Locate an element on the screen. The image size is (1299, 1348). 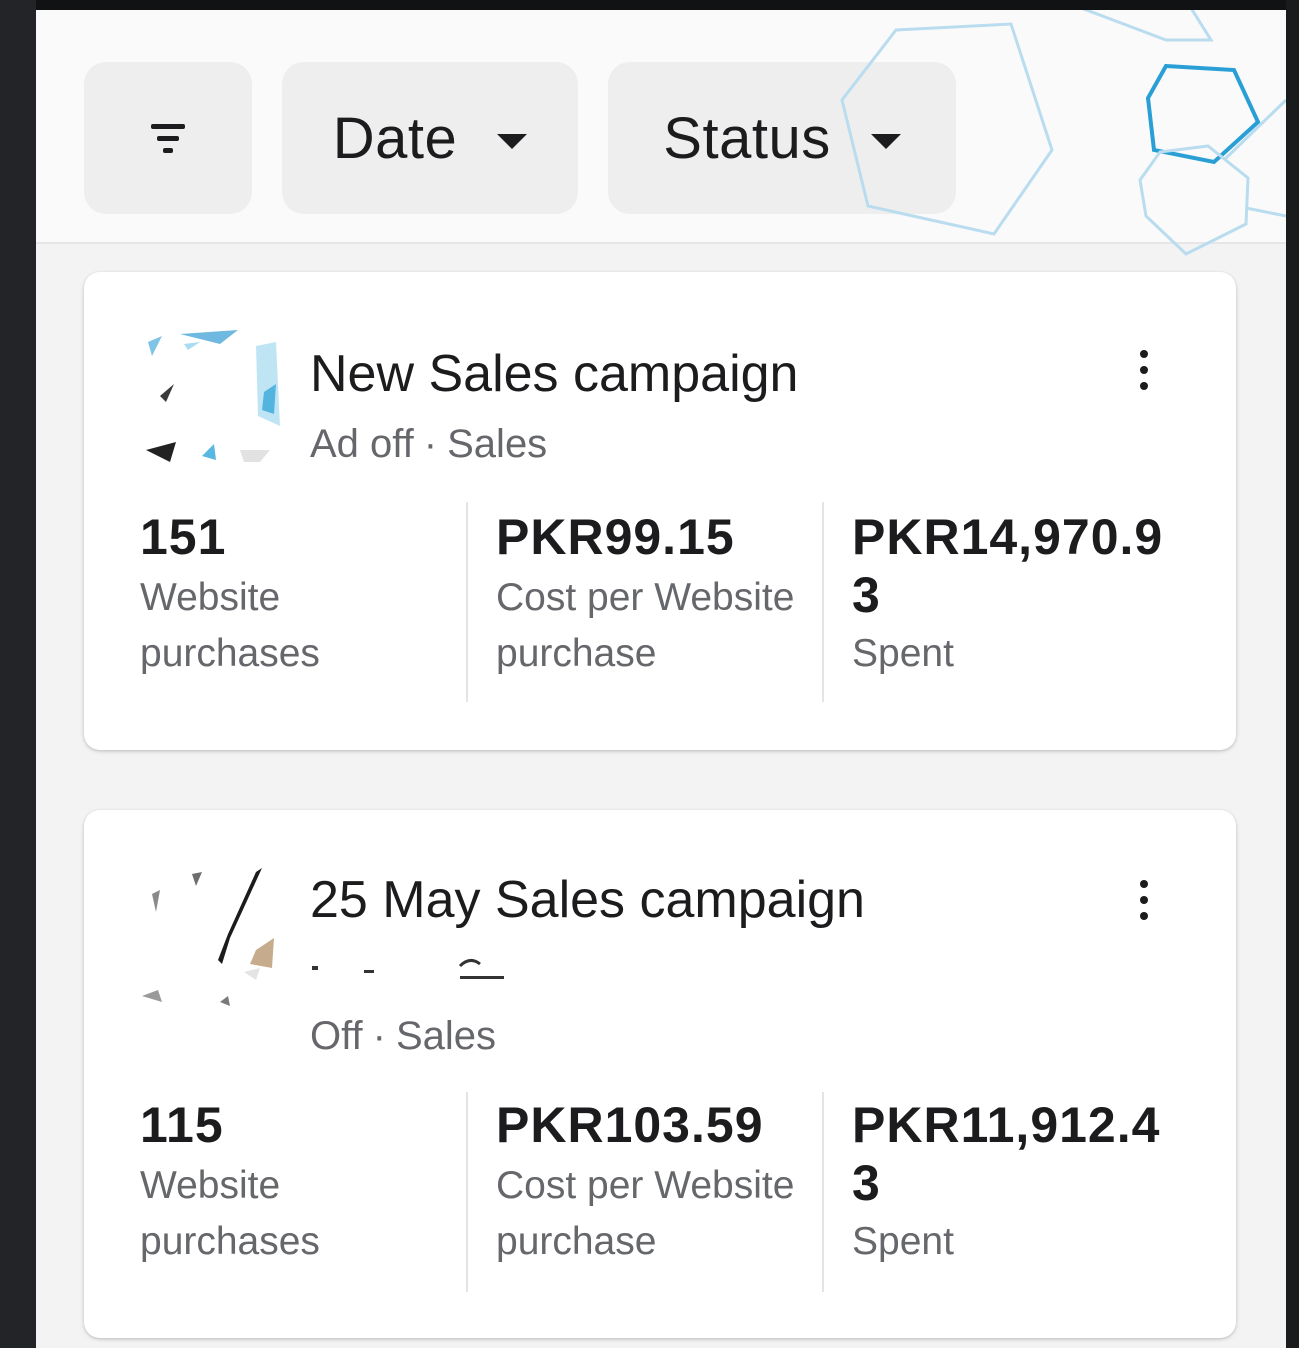
campaign-status: Off is located at coordinates (336, 1036).